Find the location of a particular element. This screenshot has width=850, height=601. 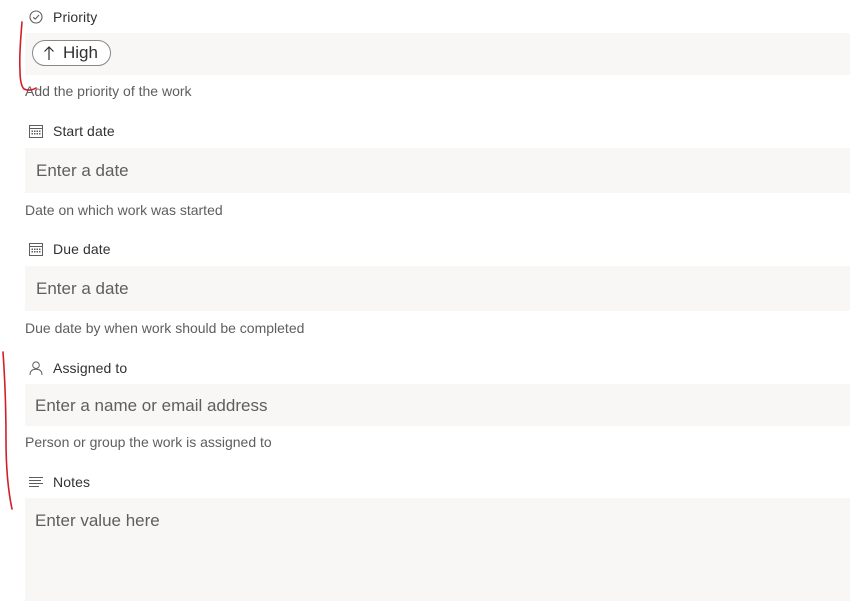

due-date-label: Due date is located at coordinates (82, 249).